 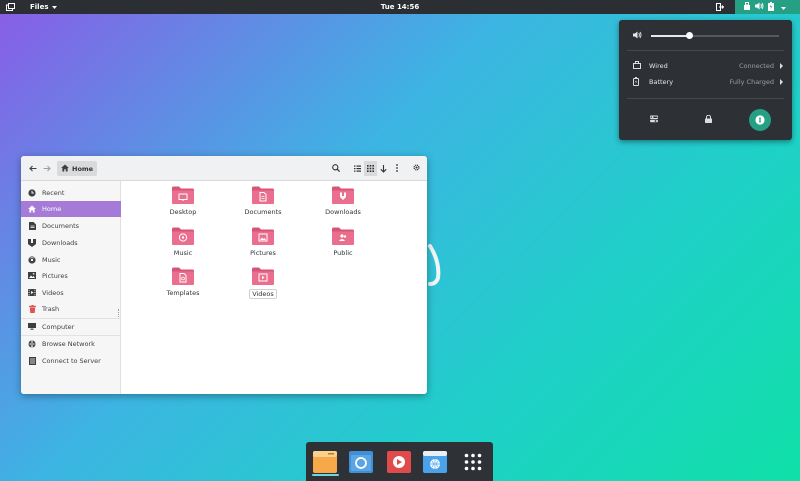 I want to click on sidebar-item-connect-to-server: Connect to Server, so click(x=71, y=360).